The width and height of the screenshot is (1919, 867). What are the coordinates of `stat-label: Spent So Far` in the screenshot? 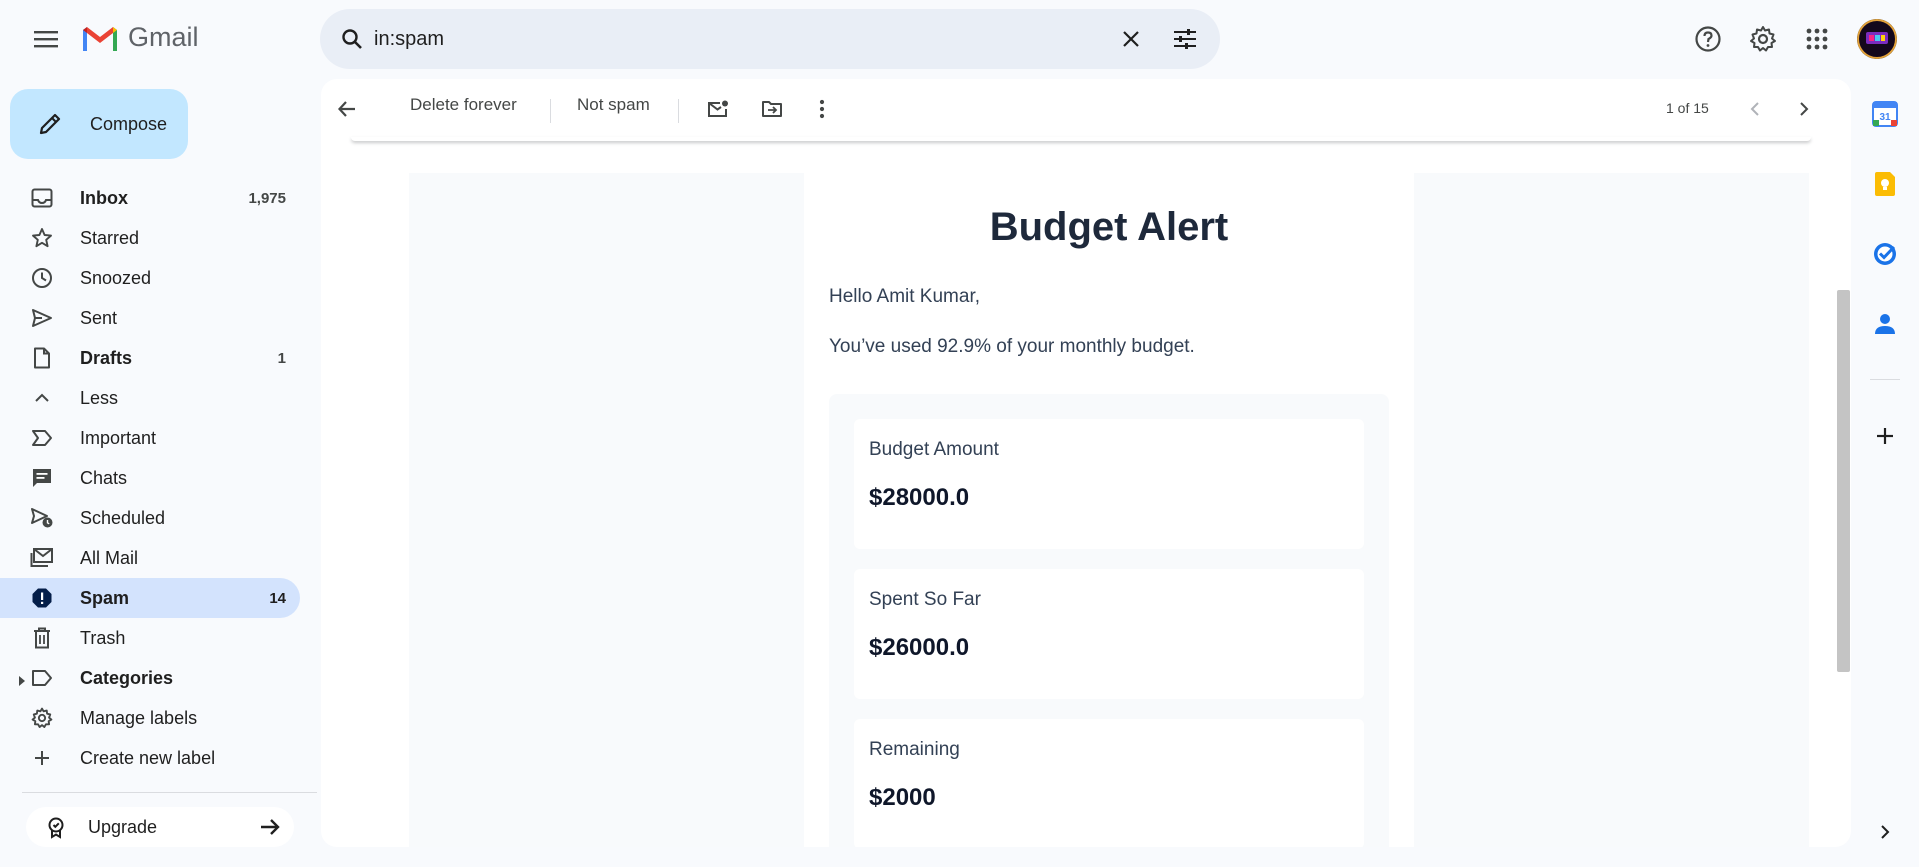 It's located at (925, 599).